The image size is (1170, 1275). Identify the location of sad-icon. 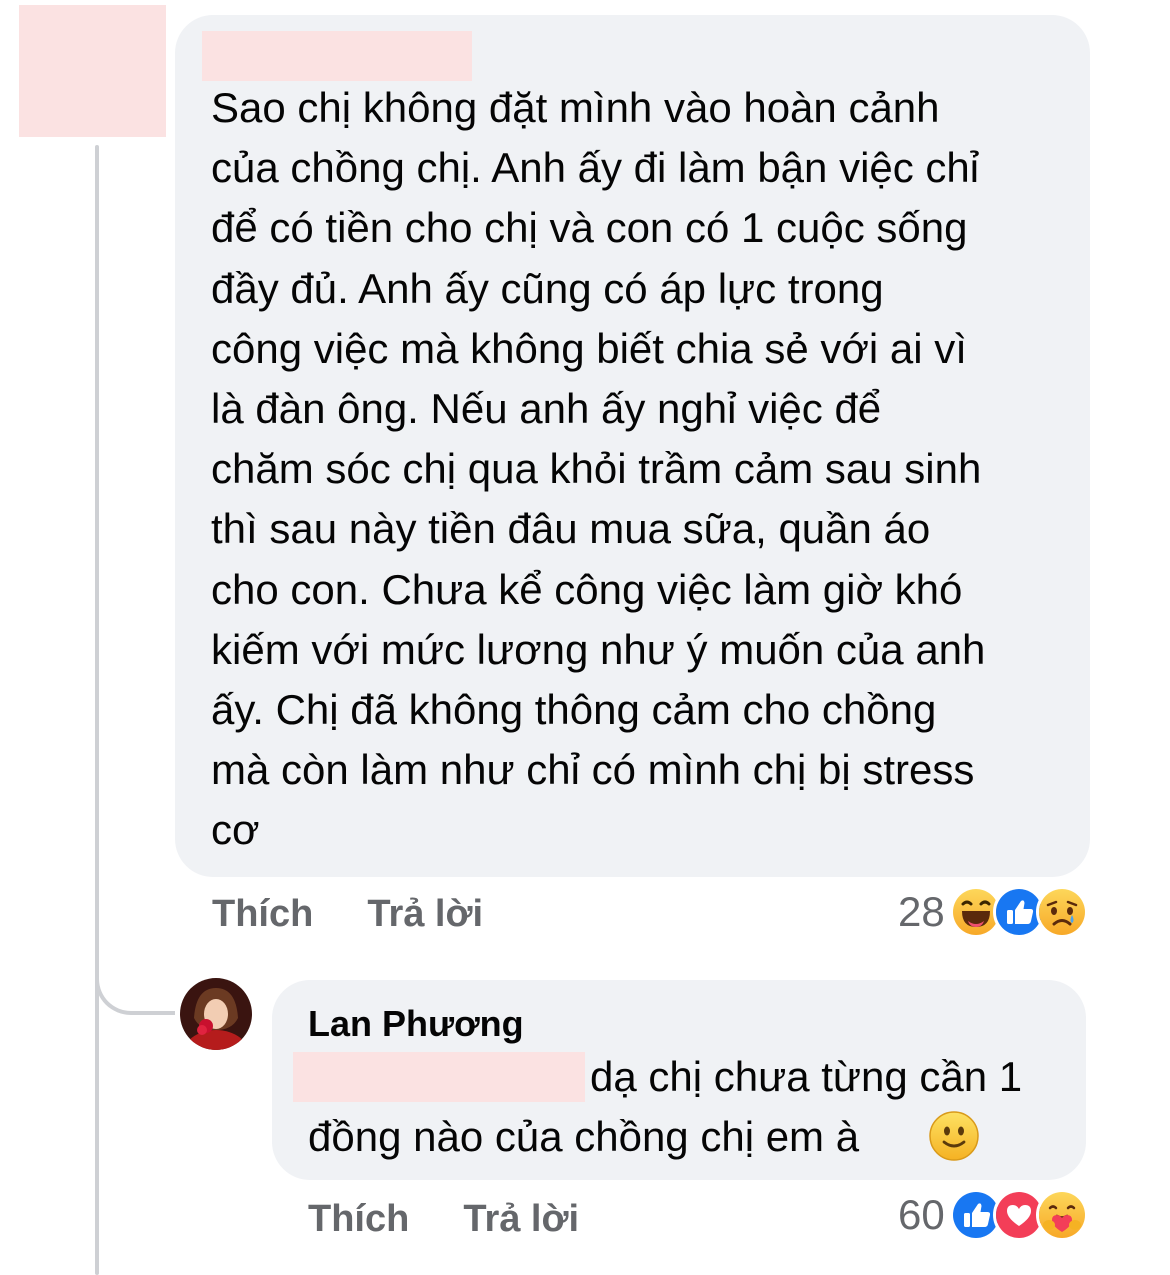
(1061, 912).